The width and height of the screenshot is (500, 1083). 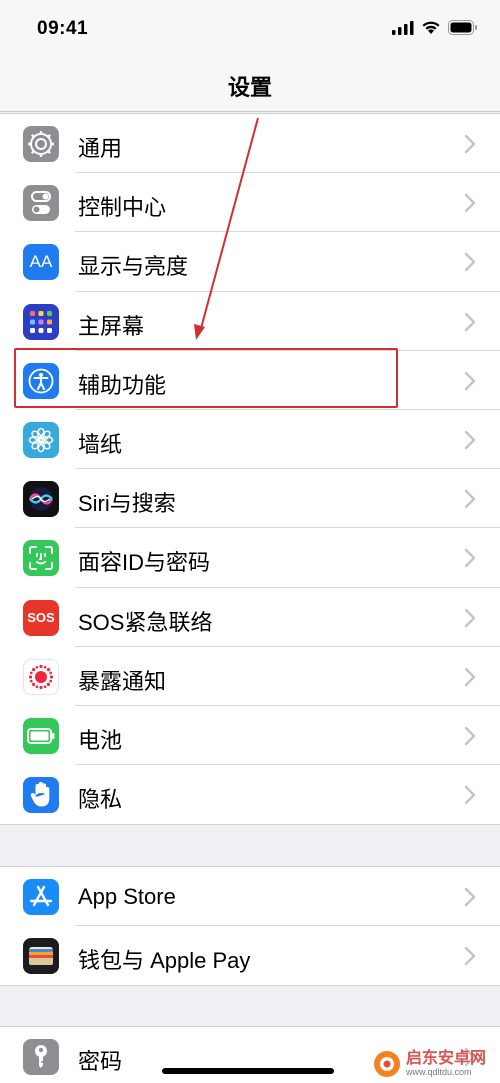 I want to click on navigation-bar: 设置, so click(x=250, y=86).